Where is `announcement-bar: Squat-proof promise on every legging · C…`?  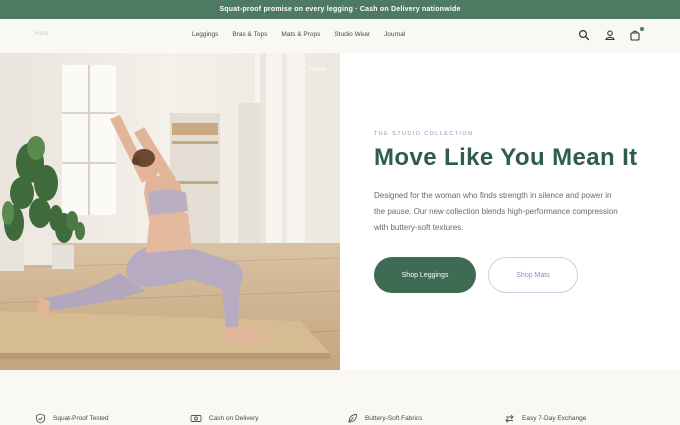
announcement-bar: Squat-proof promise on every legging · C… is located at coordinates (340, 9).